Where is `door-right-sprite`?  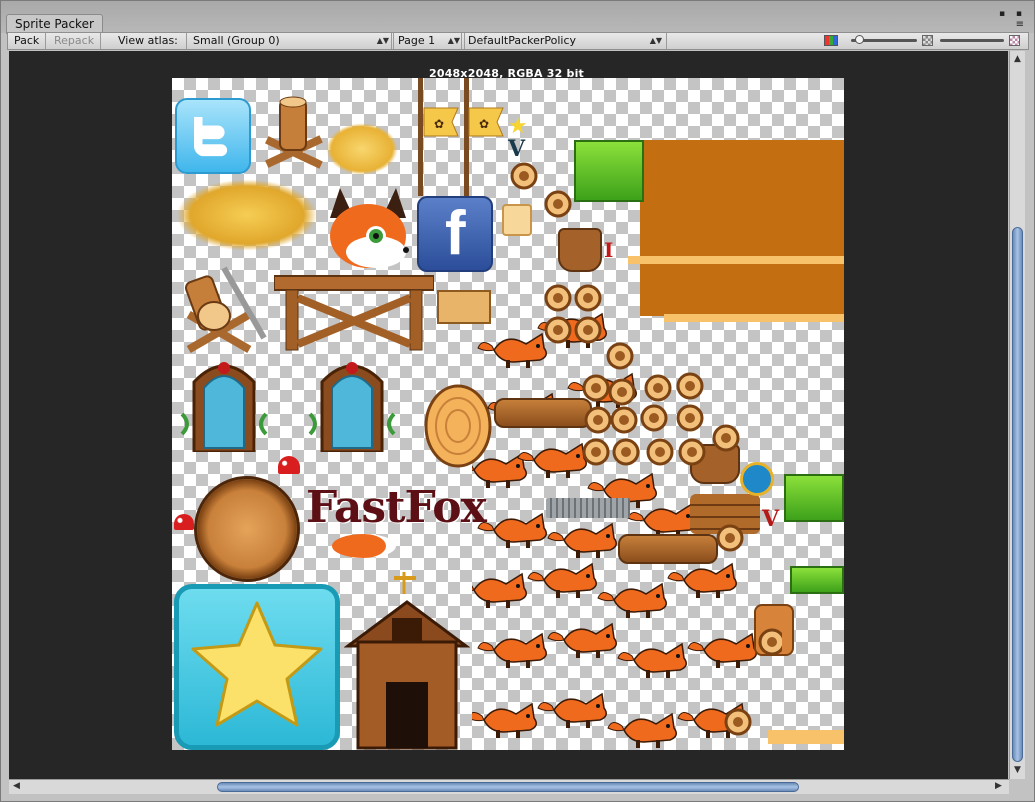 door-right-sprite is located at coordinates (352, 404).